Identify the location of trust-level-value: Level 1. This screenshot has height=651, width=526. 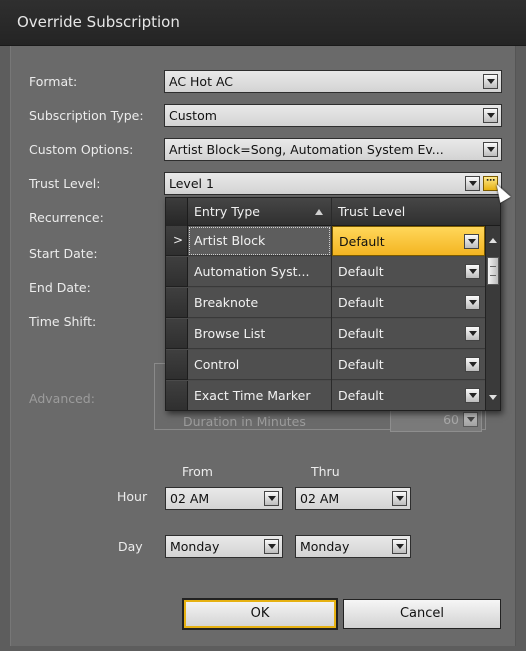
(191, 183).